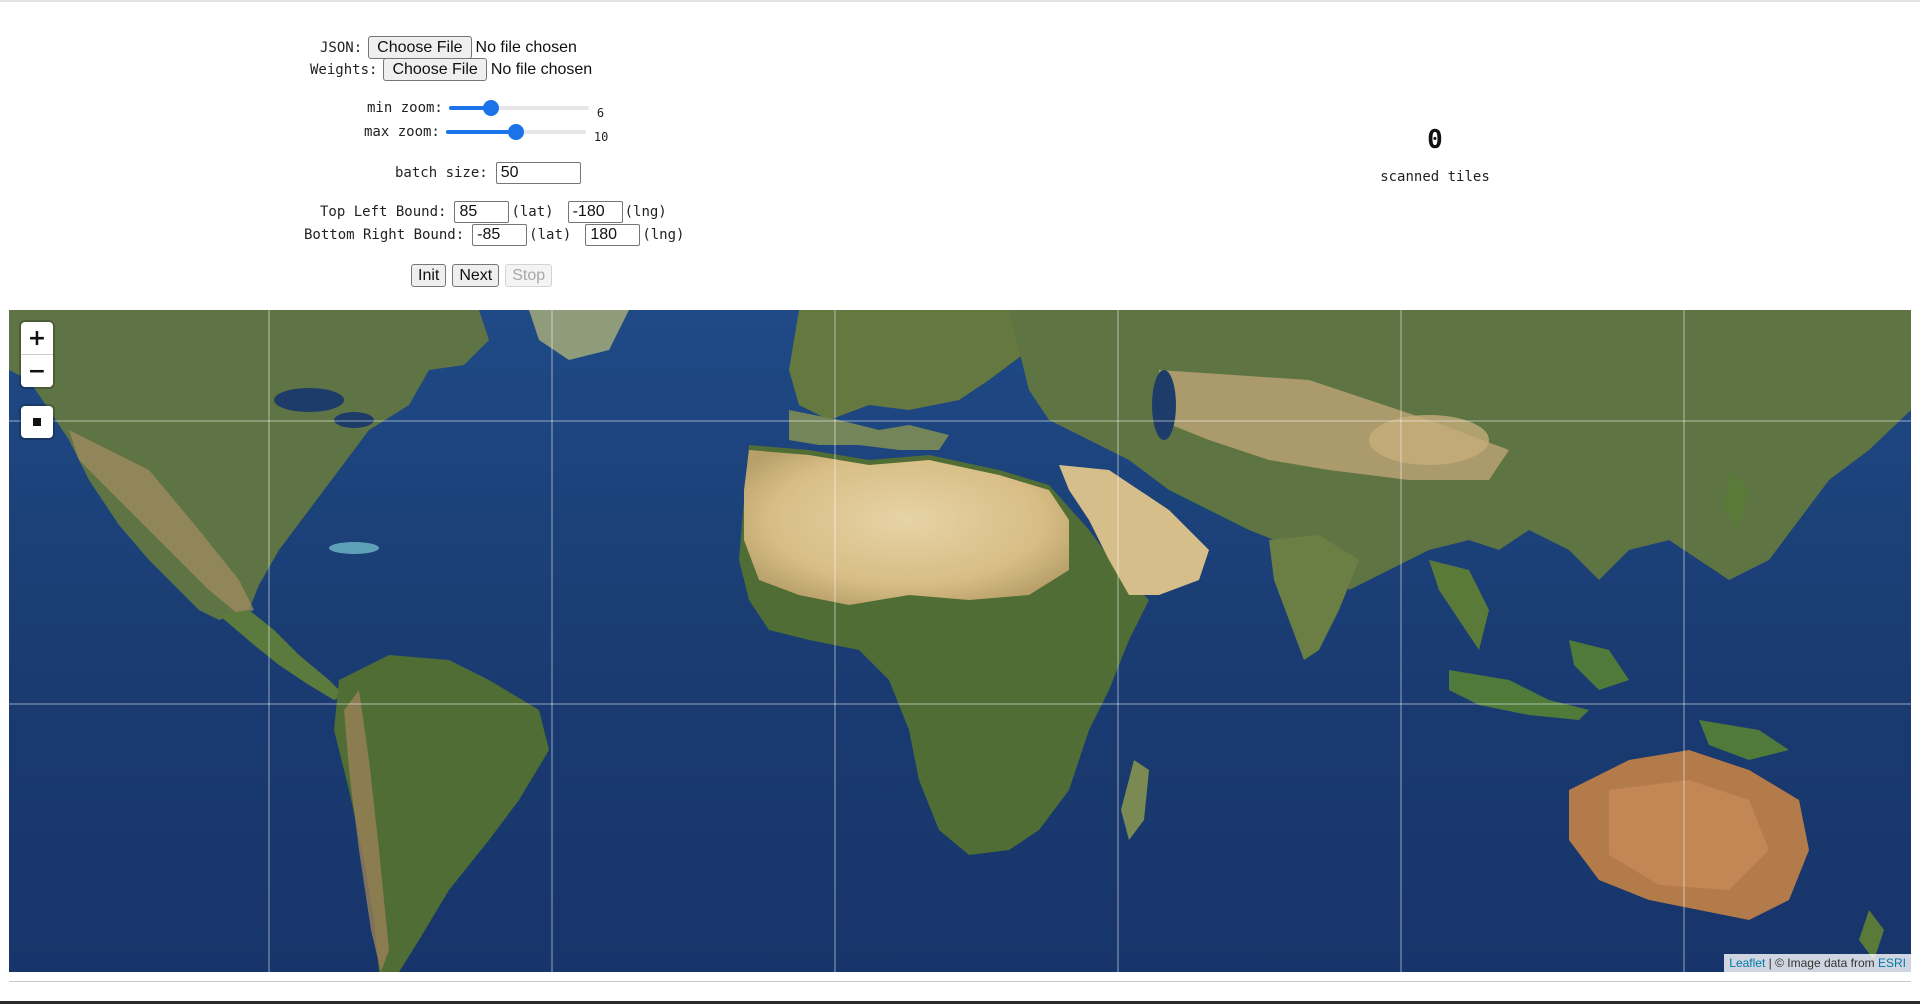  Describe the element at coordinates (550, 235) in the screenshot. I see `bottom-right-lat-suffix: (lat)` at that location.